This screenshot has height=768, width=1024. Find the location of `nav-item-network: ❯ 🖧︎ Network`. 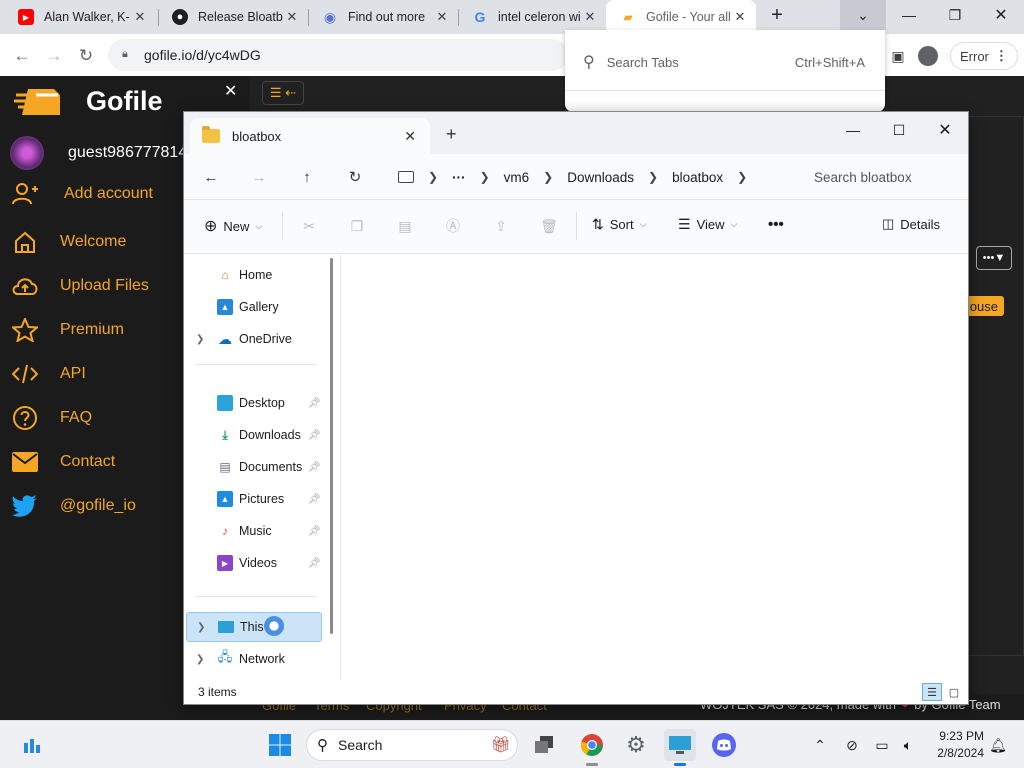

nav-item-network: ❯ 🖧︎ Network is located at coordinates (254, 659).